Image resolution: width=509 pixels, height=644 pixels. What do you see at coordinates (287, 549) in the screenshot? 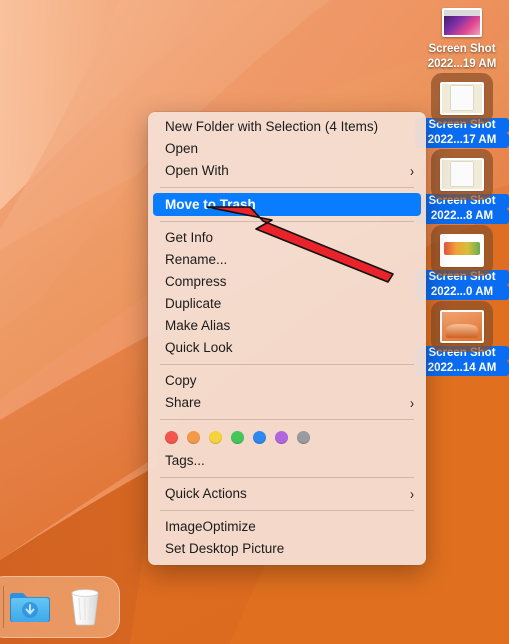
I see `menu-item-set-desktop-picture: Set Desktop Picture` at bounding box center [287, 549].